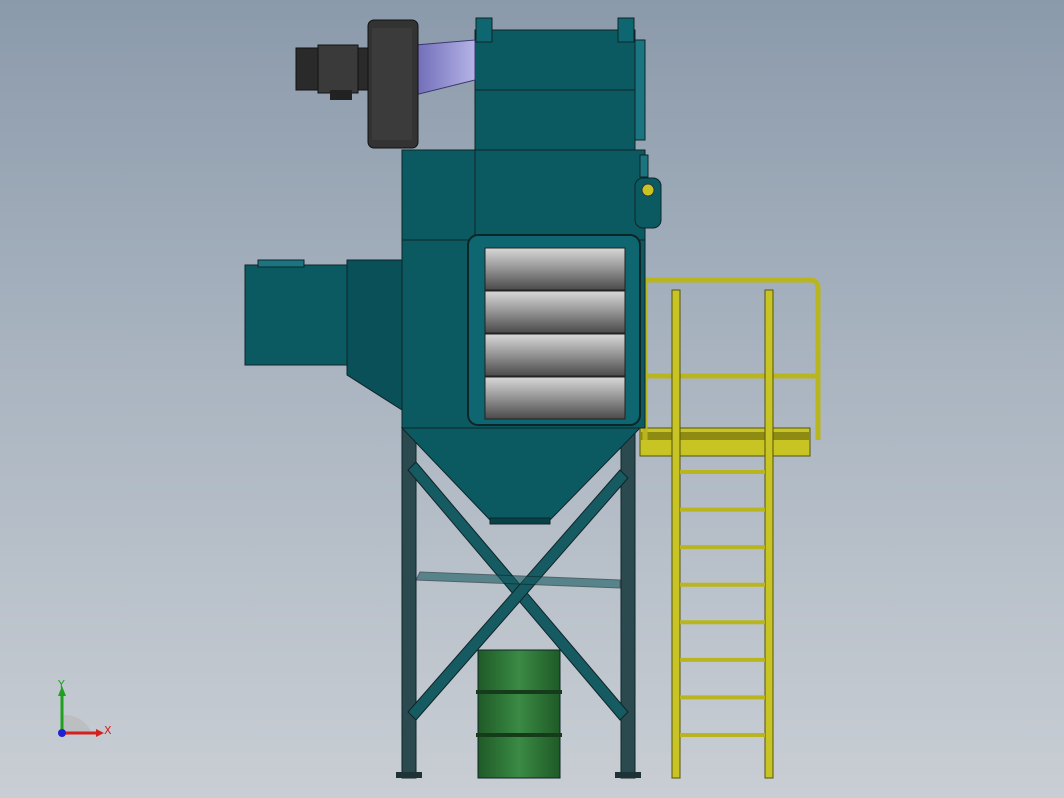 This screenshot has width=1064, height=798. Describe the element at coordinates (519, 714) in the screenshot. I see `collection-drum` at that location.